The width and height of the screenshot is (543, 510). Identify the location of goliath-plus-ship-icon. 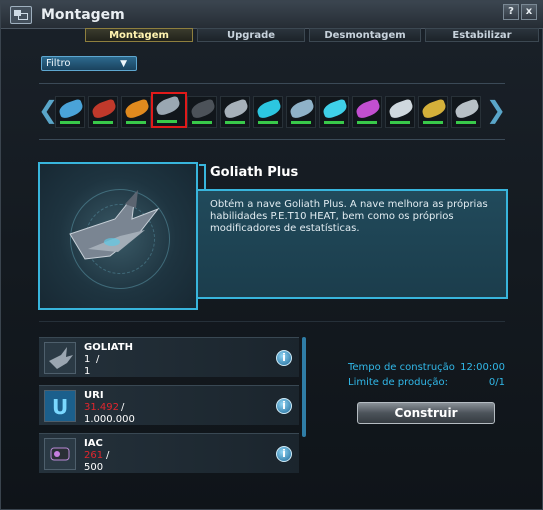
(114, 225).